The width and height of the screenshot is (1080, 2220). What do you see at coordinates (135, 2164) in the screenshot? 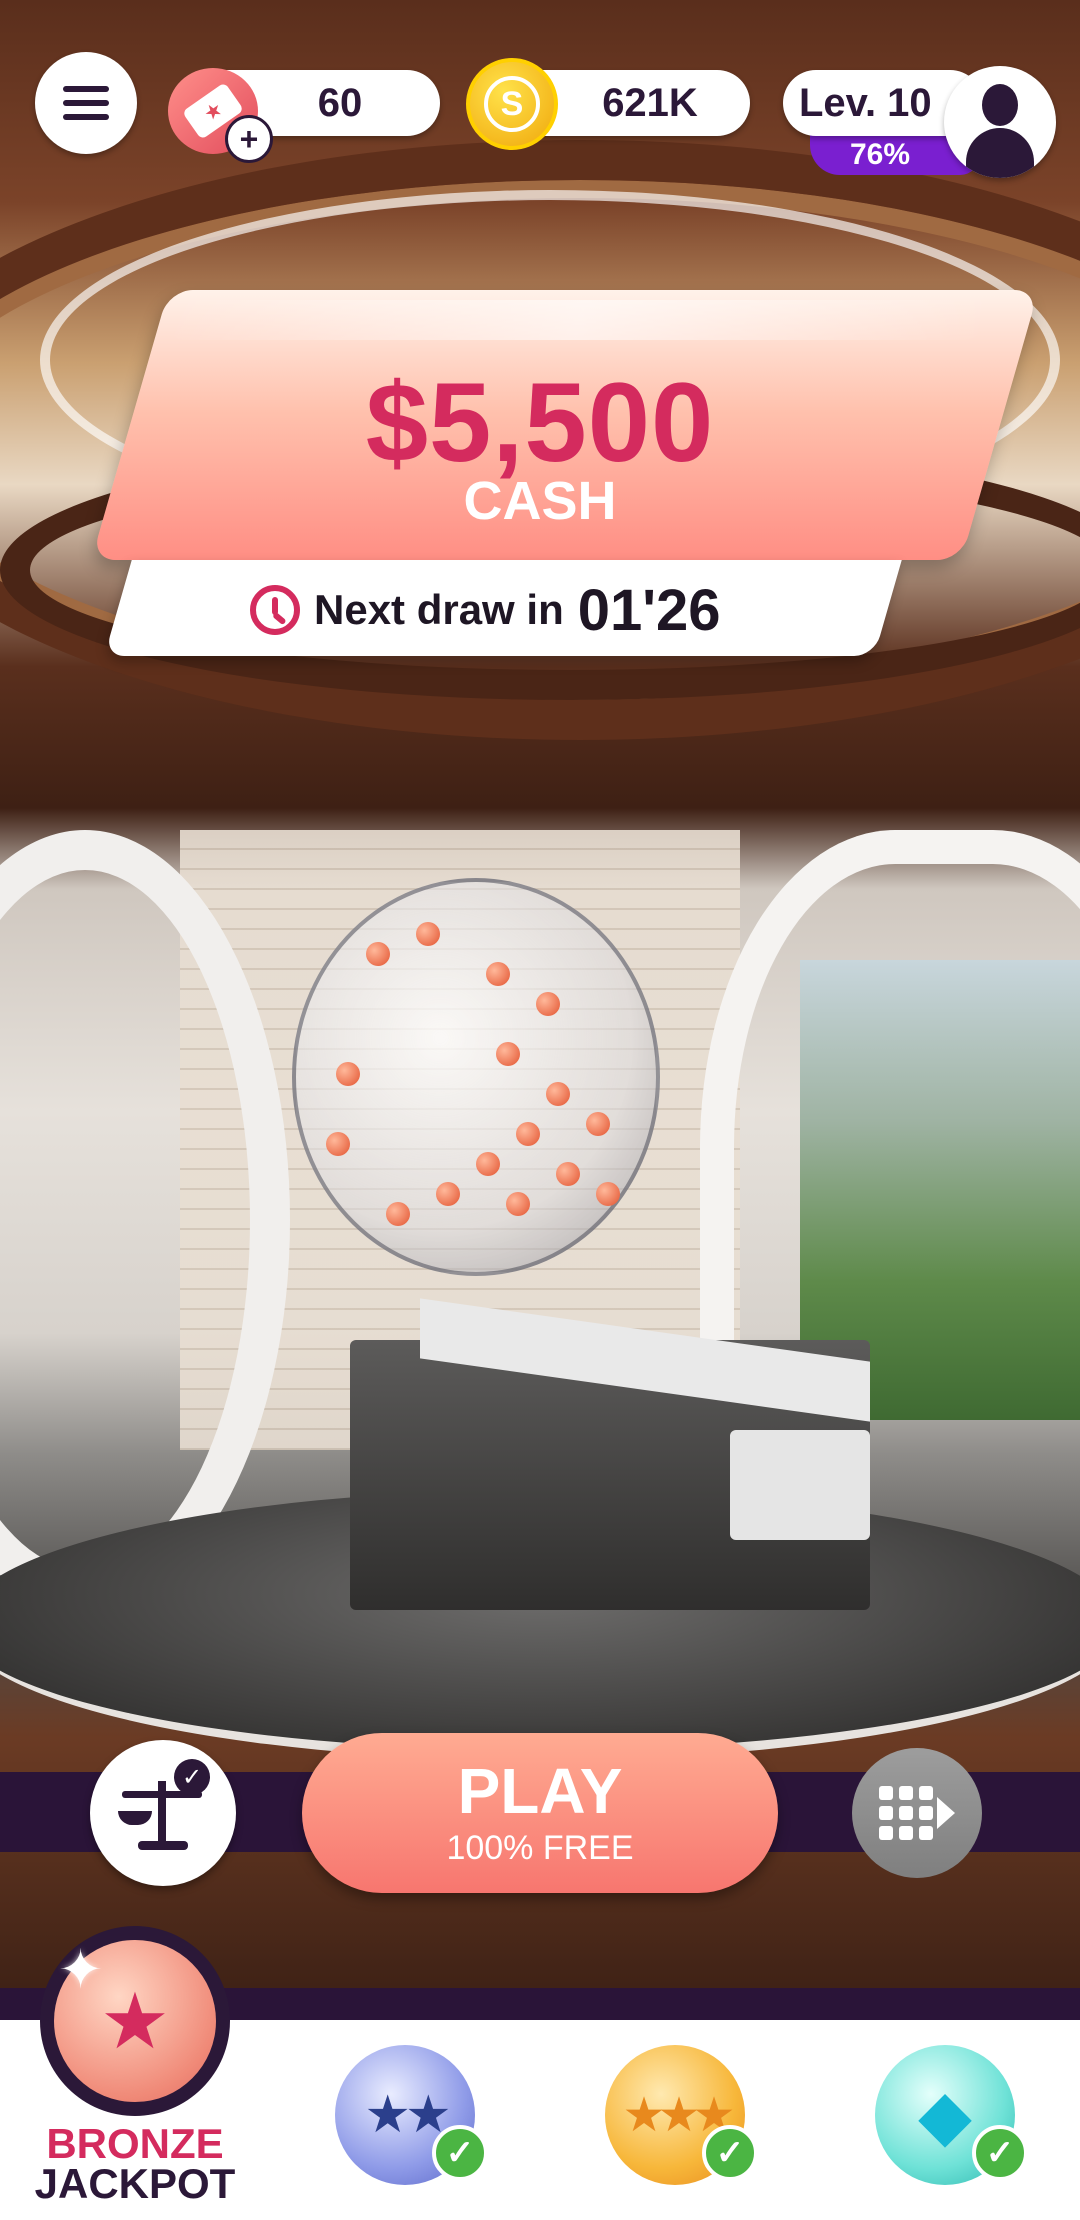
I see `tab-bronze-label: BRONZE JACKPOT` at bounding box center [135, 2164].